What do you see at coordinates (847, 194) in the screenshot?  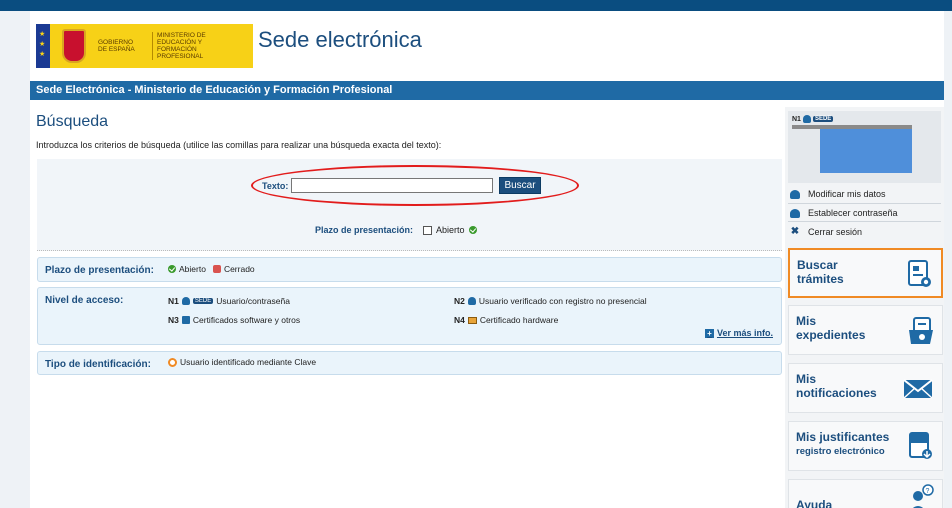 I see `menu-label: Modificar mis datos` at bounding box center [847, 194].